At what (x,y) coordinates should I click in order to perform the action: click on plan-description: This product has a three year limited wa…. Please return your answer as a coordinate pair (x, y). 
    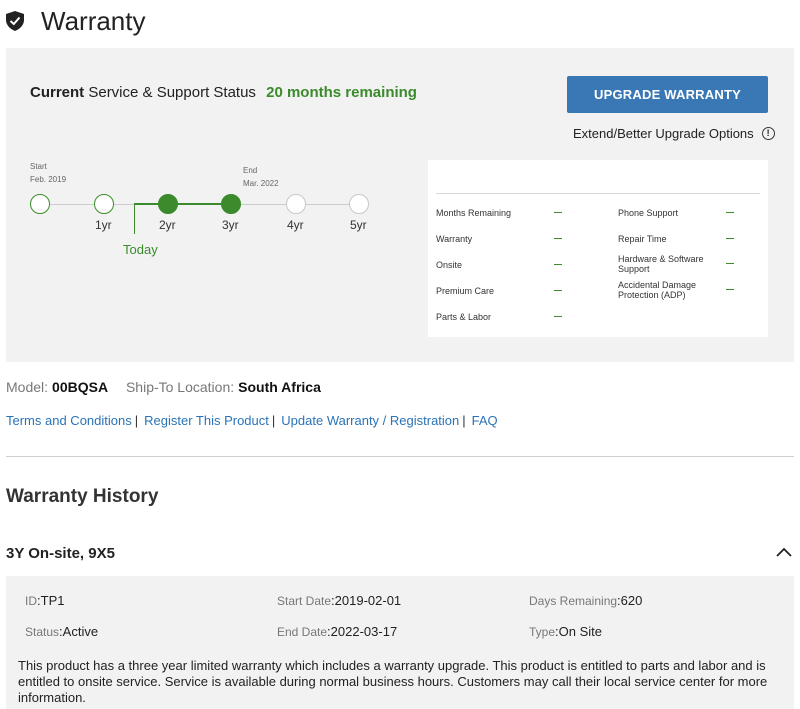
    Looking at the image, I should click on (393, 681).